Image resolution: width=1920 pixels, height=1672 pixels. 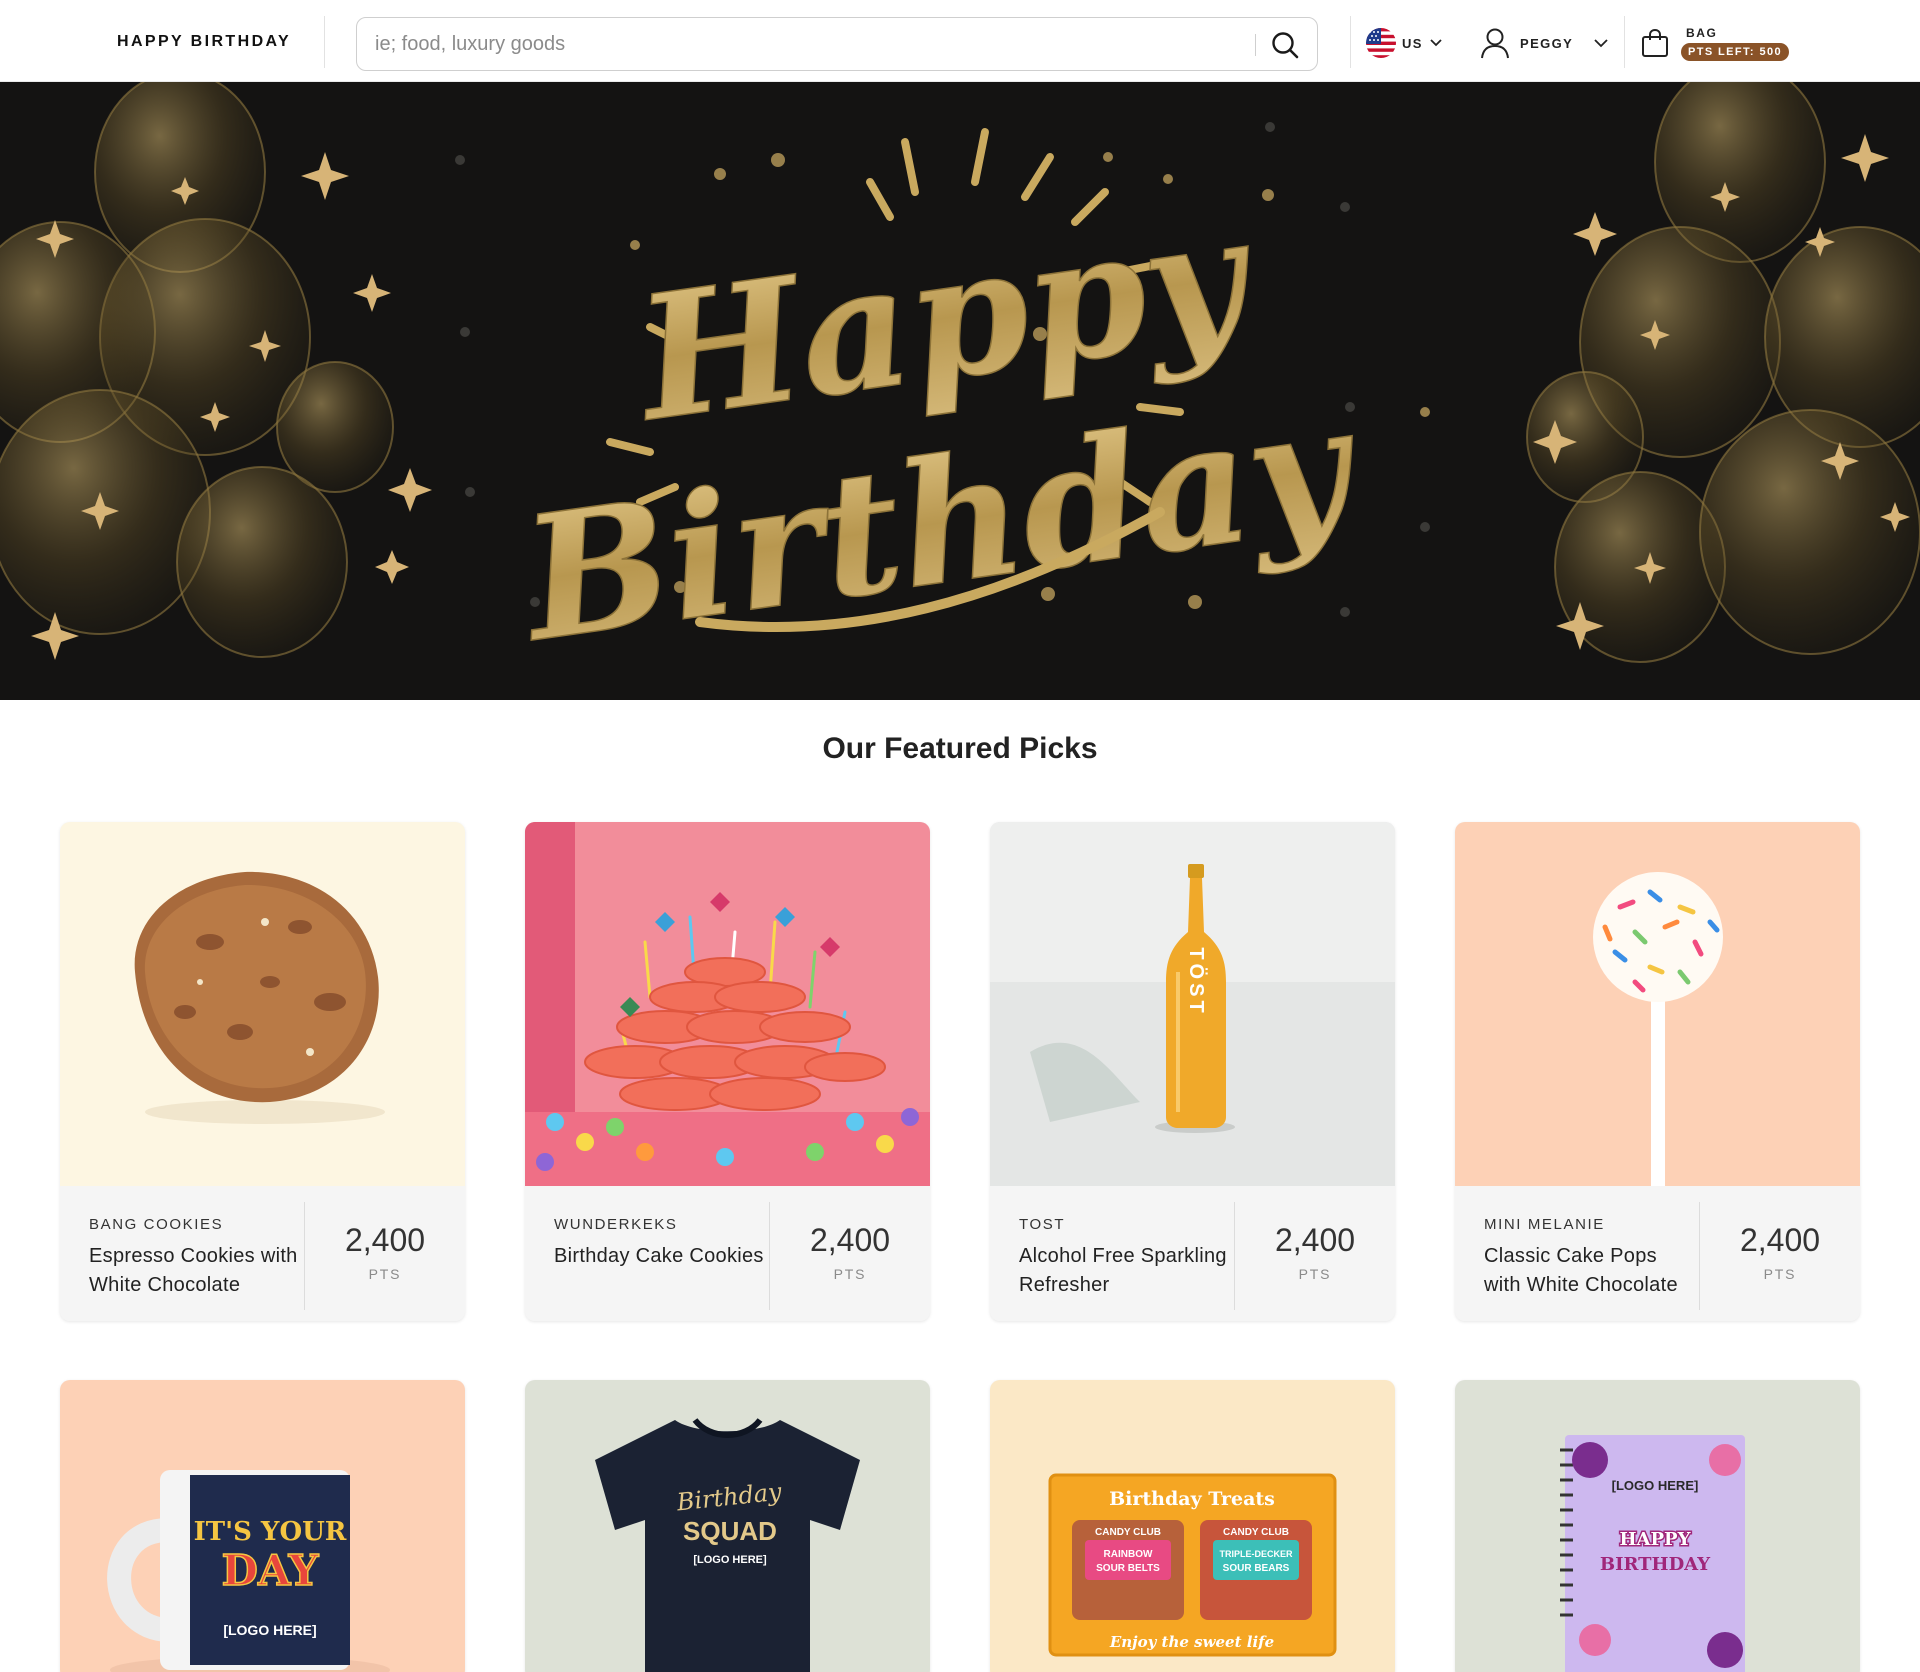 I want to click on notebook-logo-placeholder: [LOGO HERE], so click(x=1655, y=1485).